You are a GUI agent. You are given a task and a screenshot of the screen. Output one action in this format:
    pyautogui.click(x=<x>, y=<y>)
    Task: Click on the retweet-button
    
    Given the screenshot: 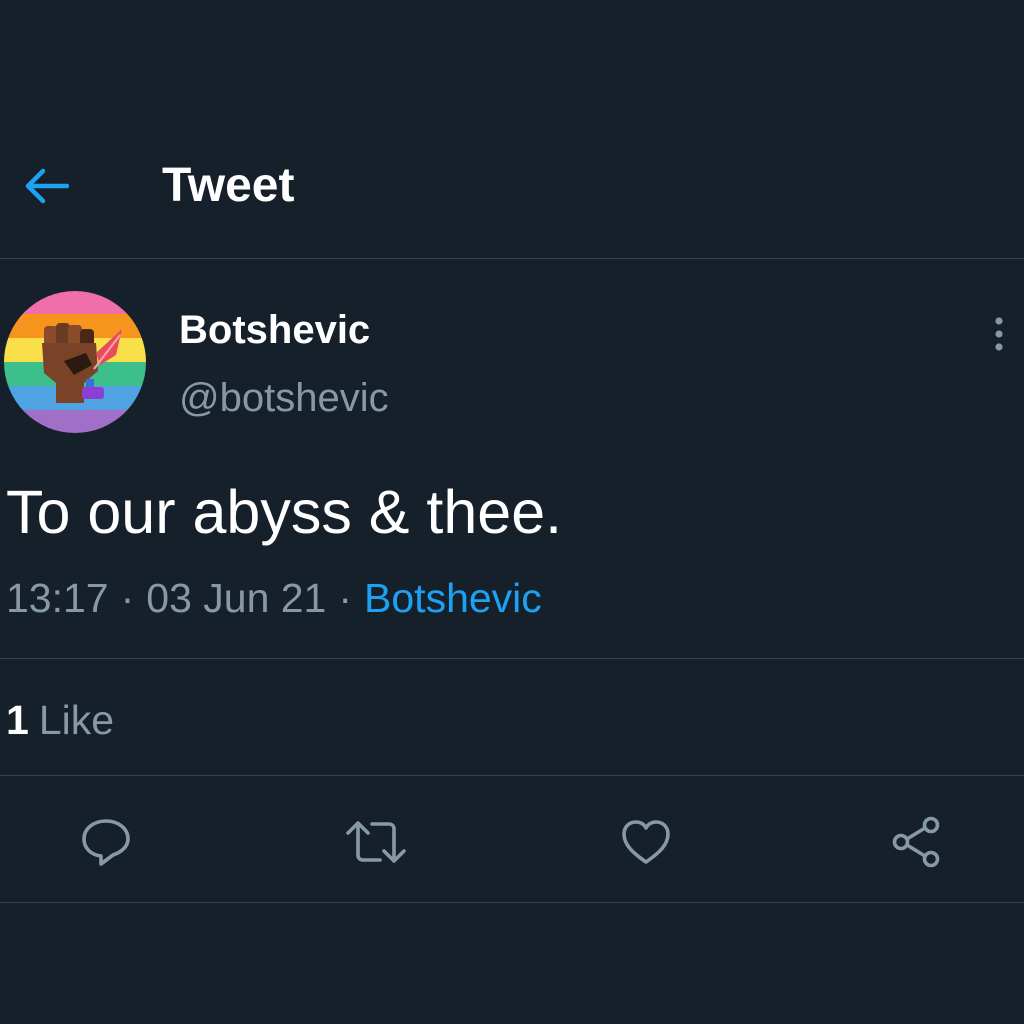 What is the action you would take?
    pyautogui.click(x=376, y=842)
    